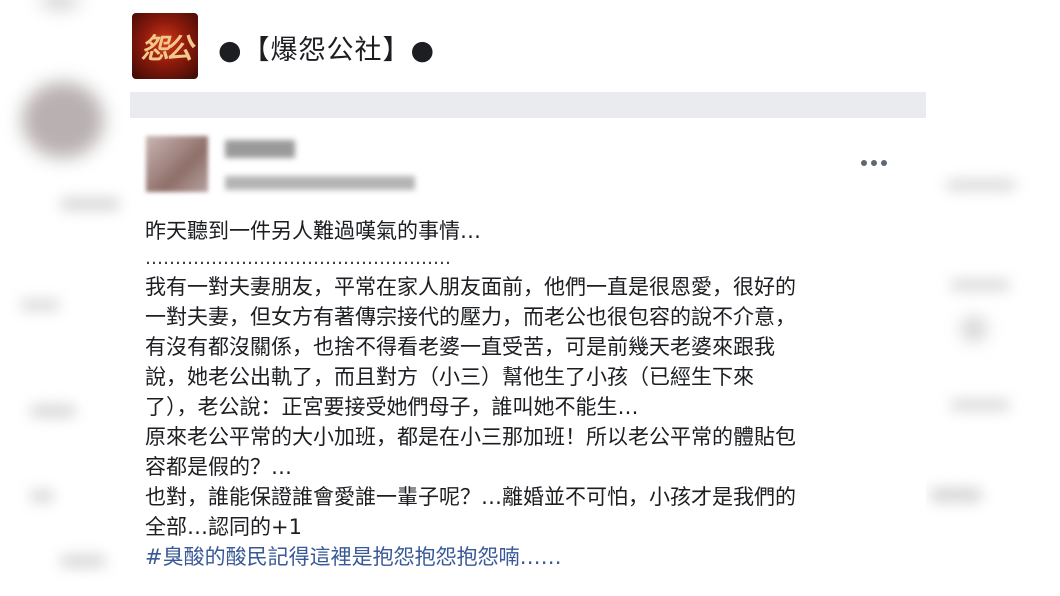  What do you see at coordinates (528, 46) in the screenshot?
I see `group-header: 怨公 ●【爆怨公社】●` at bounding box center [528, 46].